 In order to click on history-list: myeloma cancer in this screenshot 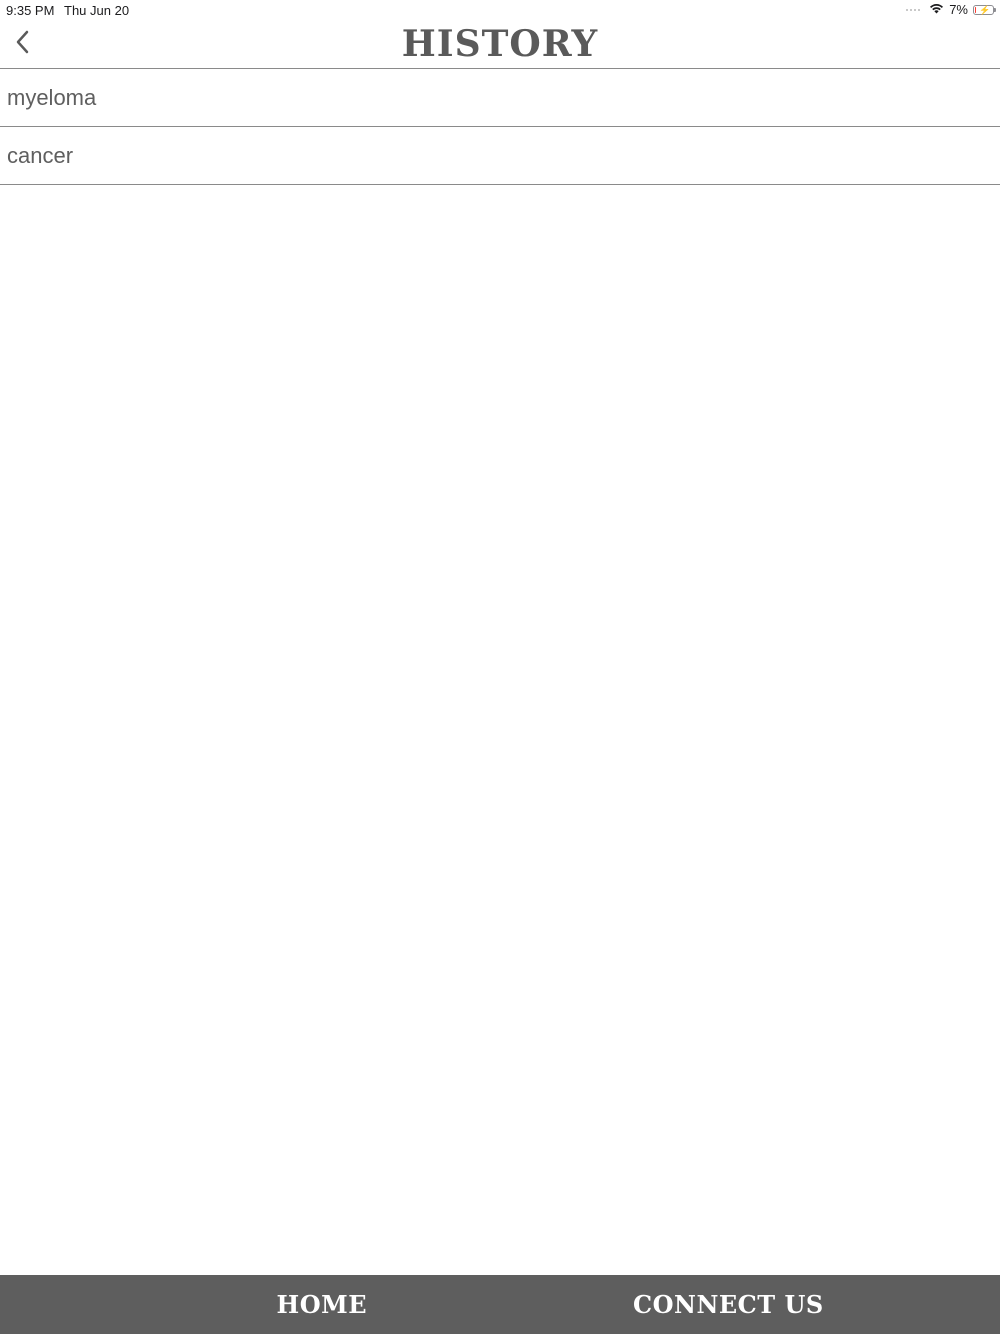, I will do `click(500, 127)`.